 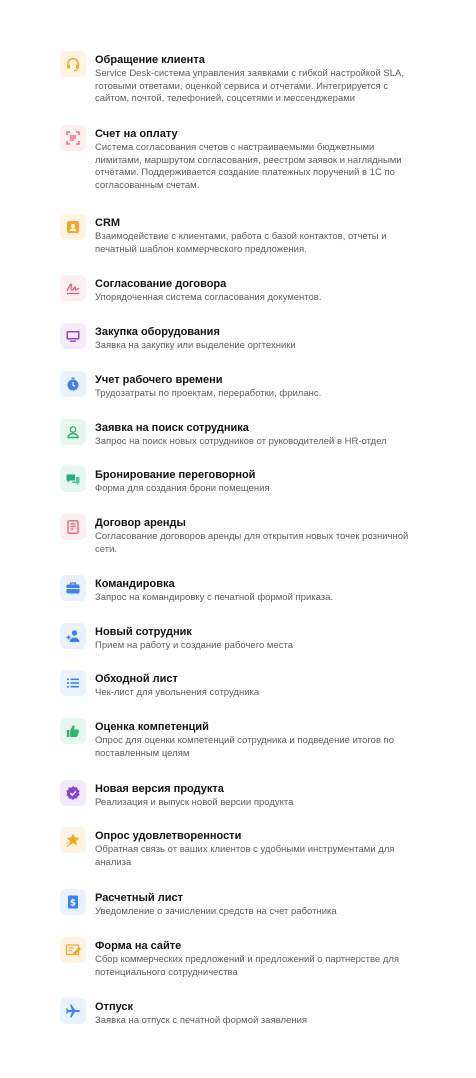 I want to click on headset-icon, so click(x=73, y=64).